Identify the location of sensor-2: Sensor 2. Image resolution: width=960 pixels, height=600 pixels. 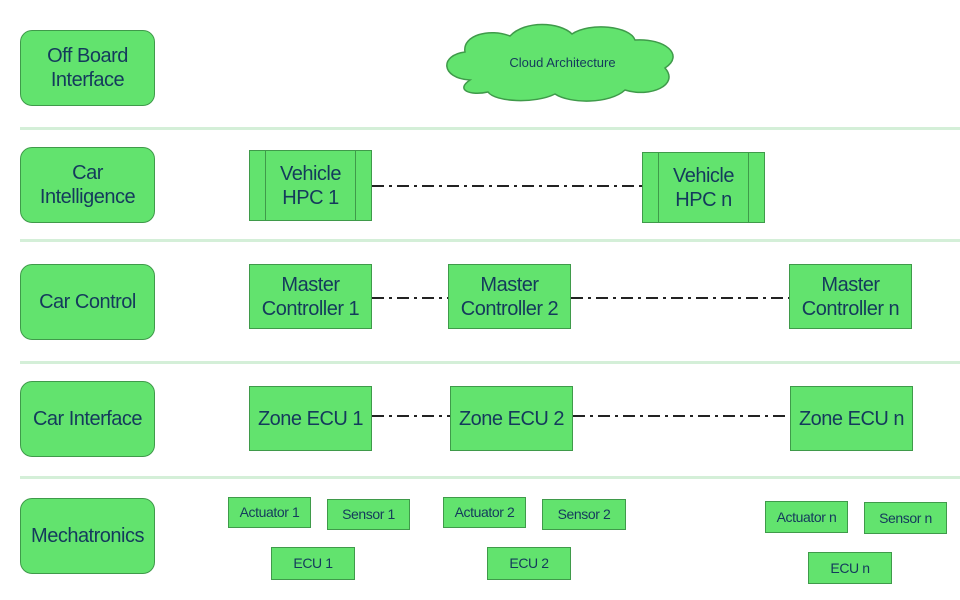
(584, 514).